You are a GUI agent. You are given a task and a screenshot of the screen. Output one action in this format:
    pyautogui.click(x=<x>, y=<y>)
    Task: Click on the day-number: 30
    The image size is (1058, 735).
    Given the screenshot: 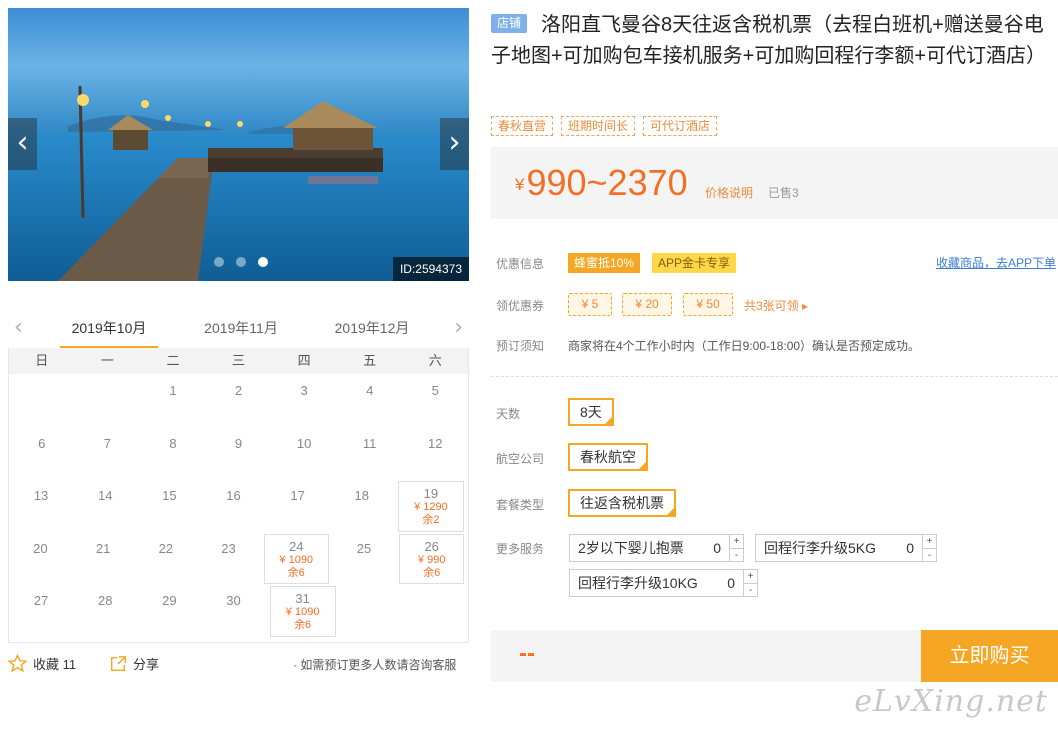 What is the action you would take?
    pyautogui.click(x=233, y=600)
    